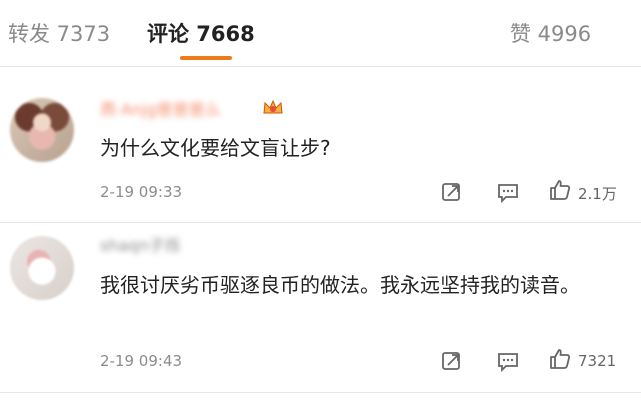  What do you see at coordinates (141, 361) in the screenshot?
I see `comment-time: 2-19 09:43` at bounding box center [141, 361].